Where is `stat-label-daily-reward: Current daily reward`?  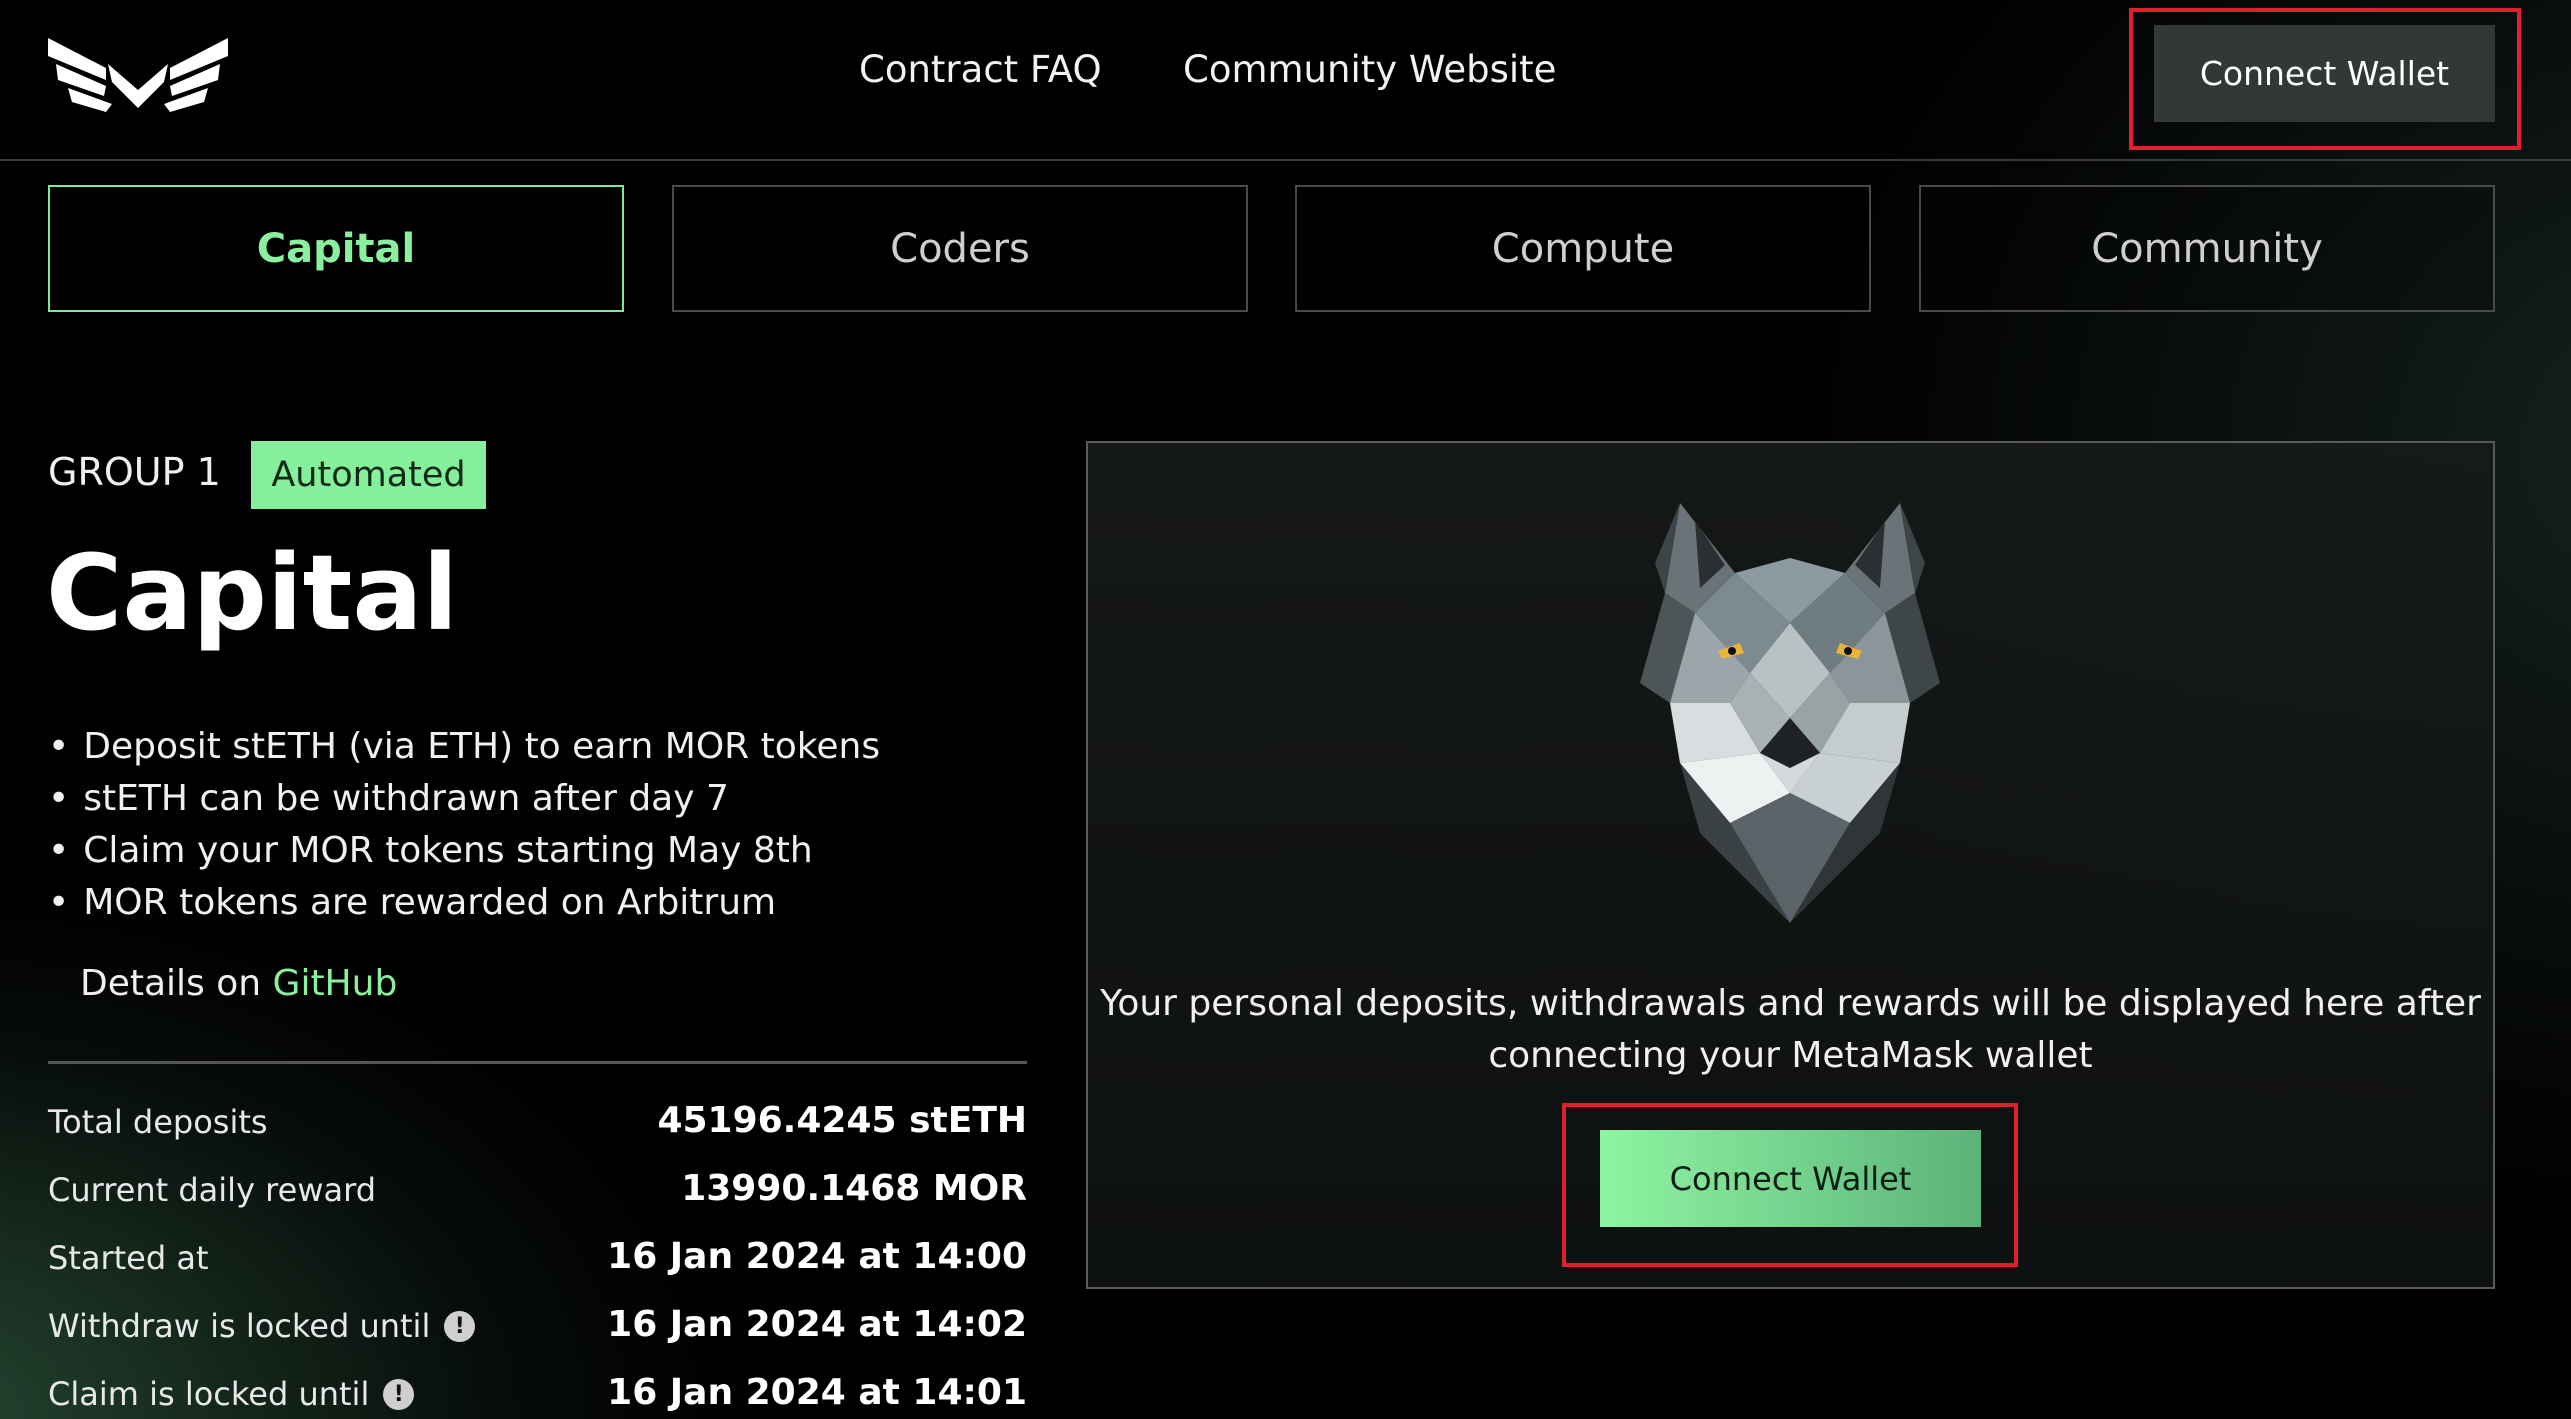
stat-label-daily-reward: Current daily reward is located at coordinates (212, 1190).